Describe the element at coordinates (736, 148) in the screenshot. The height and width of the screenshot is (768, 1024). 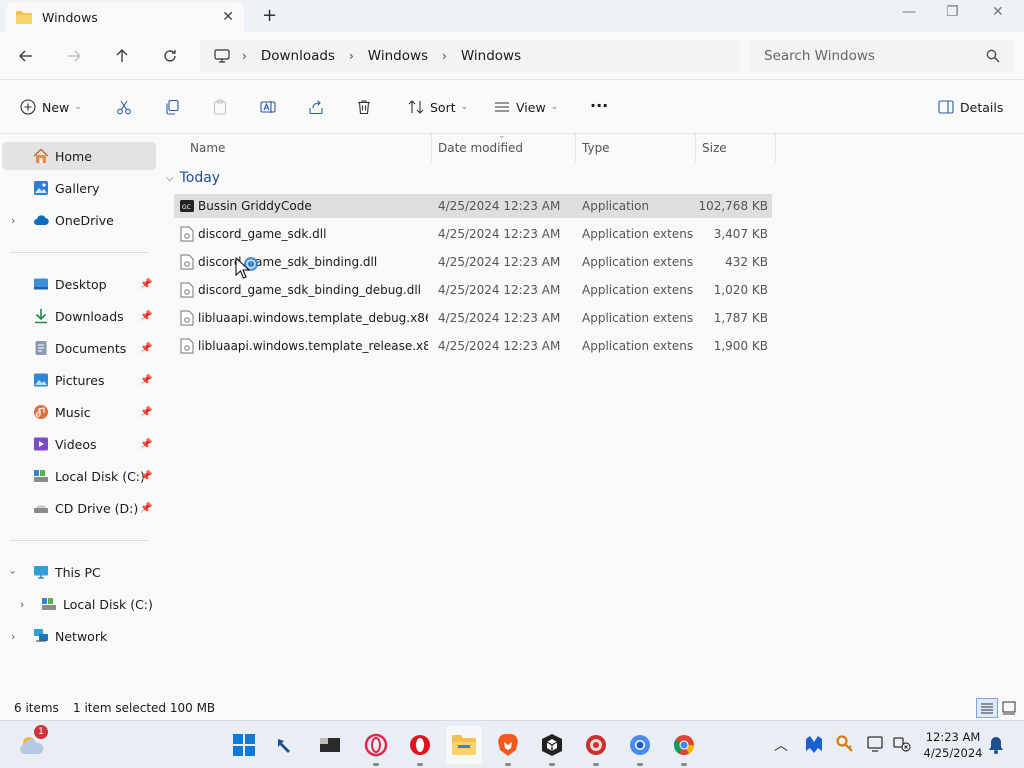
I see `column-header-size: Size` at that location.